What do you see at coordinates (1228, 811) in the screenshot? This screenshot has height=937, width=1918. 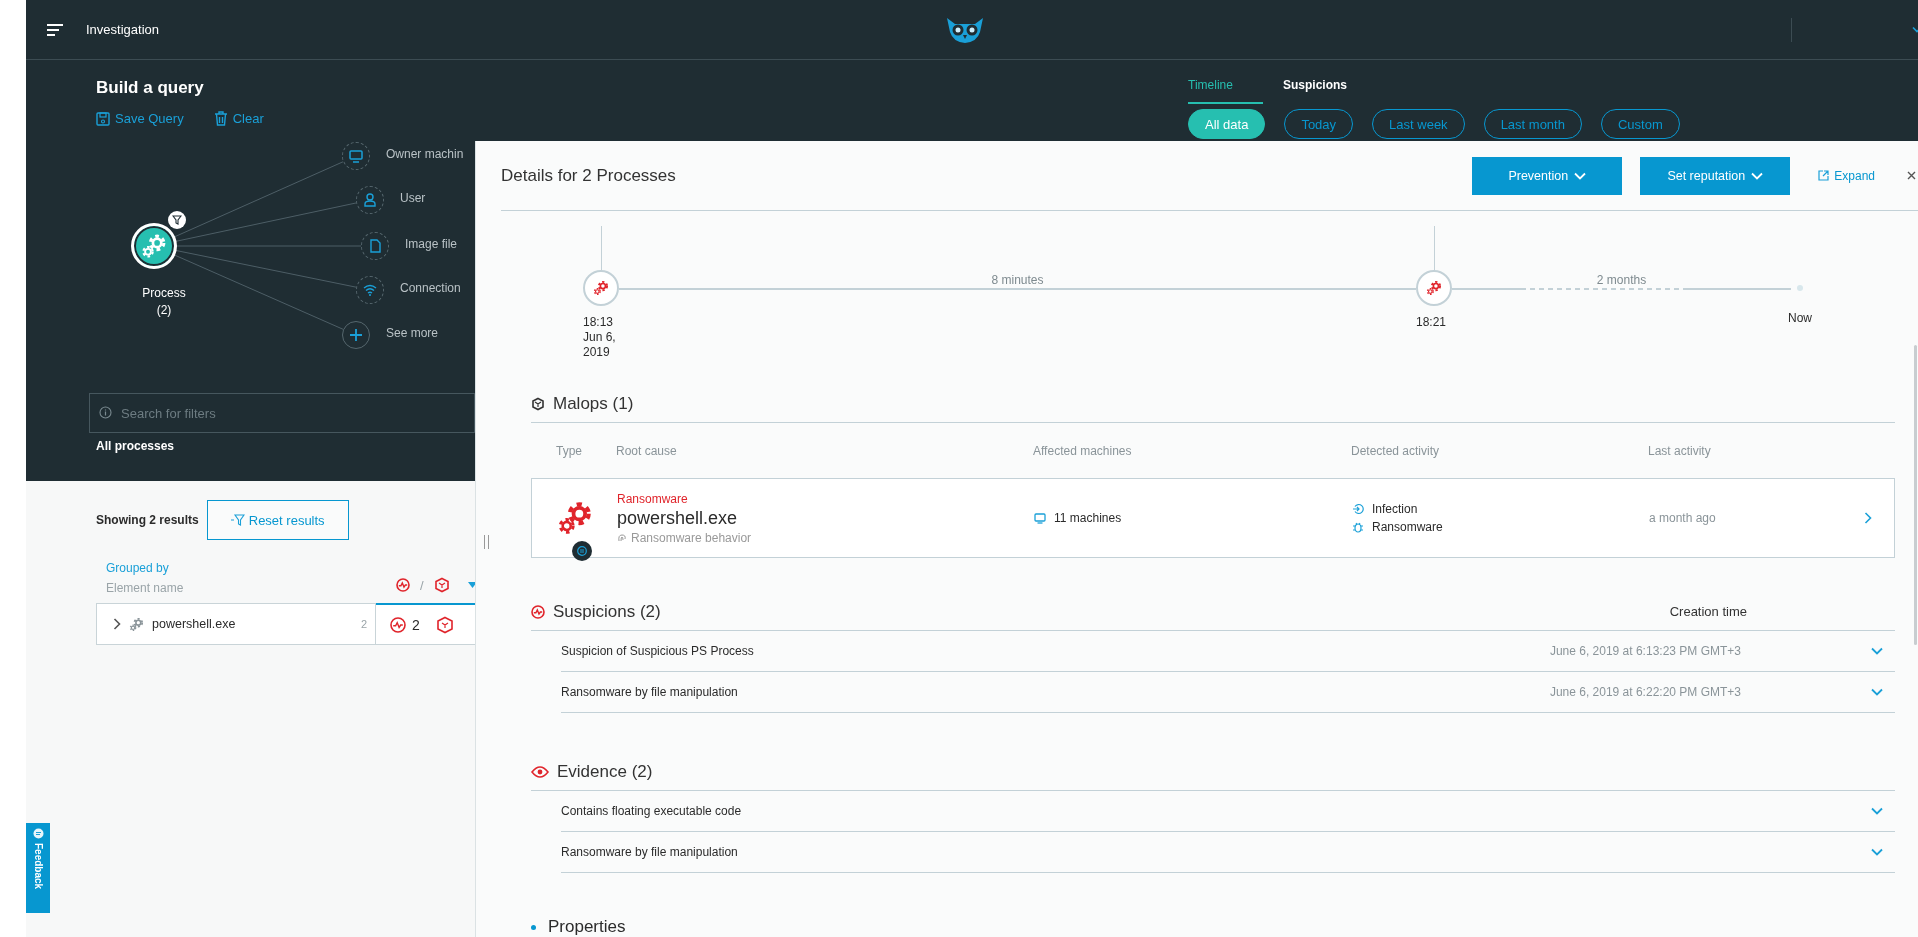 I see `expandable-row: Contains floating executable code` at bounding box center [1228, 811].